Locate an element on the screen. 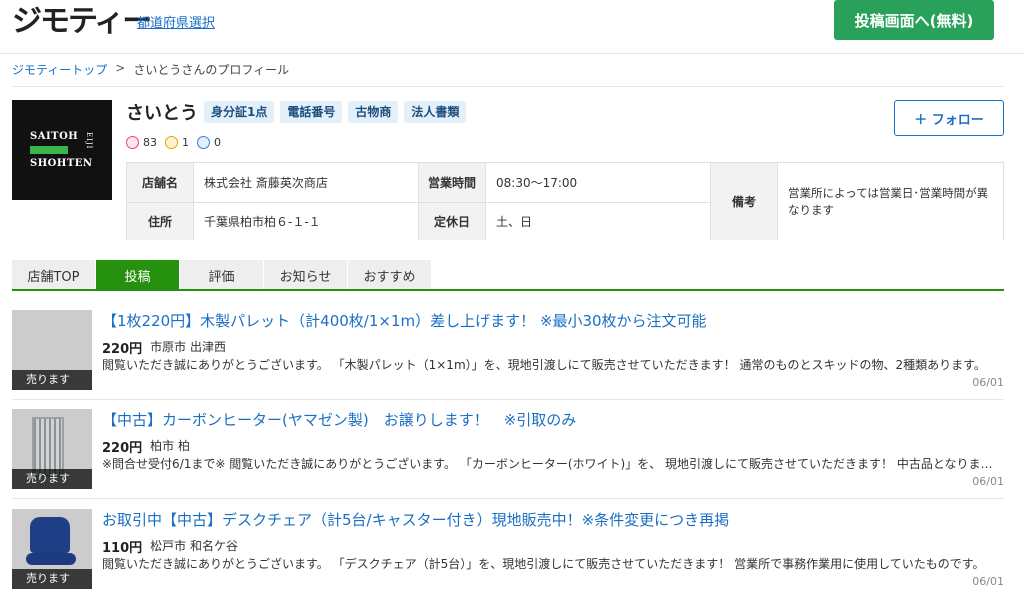 The image size is (1024, 592). tab-reviews: 評価 is located at coordinates (222, 275).